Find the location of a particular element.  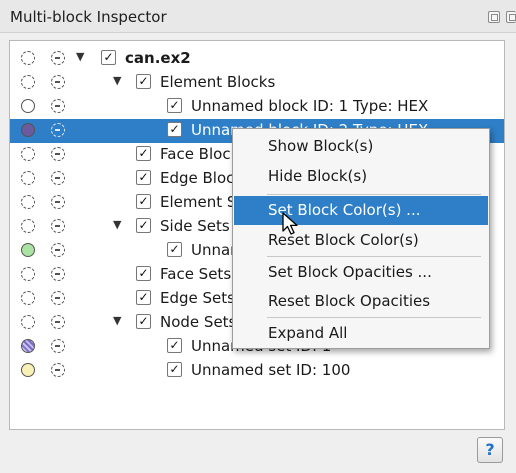

tree-row-node-set-100: ✓ Unnamed set ID: 100 is located at coordinates (257, 371).